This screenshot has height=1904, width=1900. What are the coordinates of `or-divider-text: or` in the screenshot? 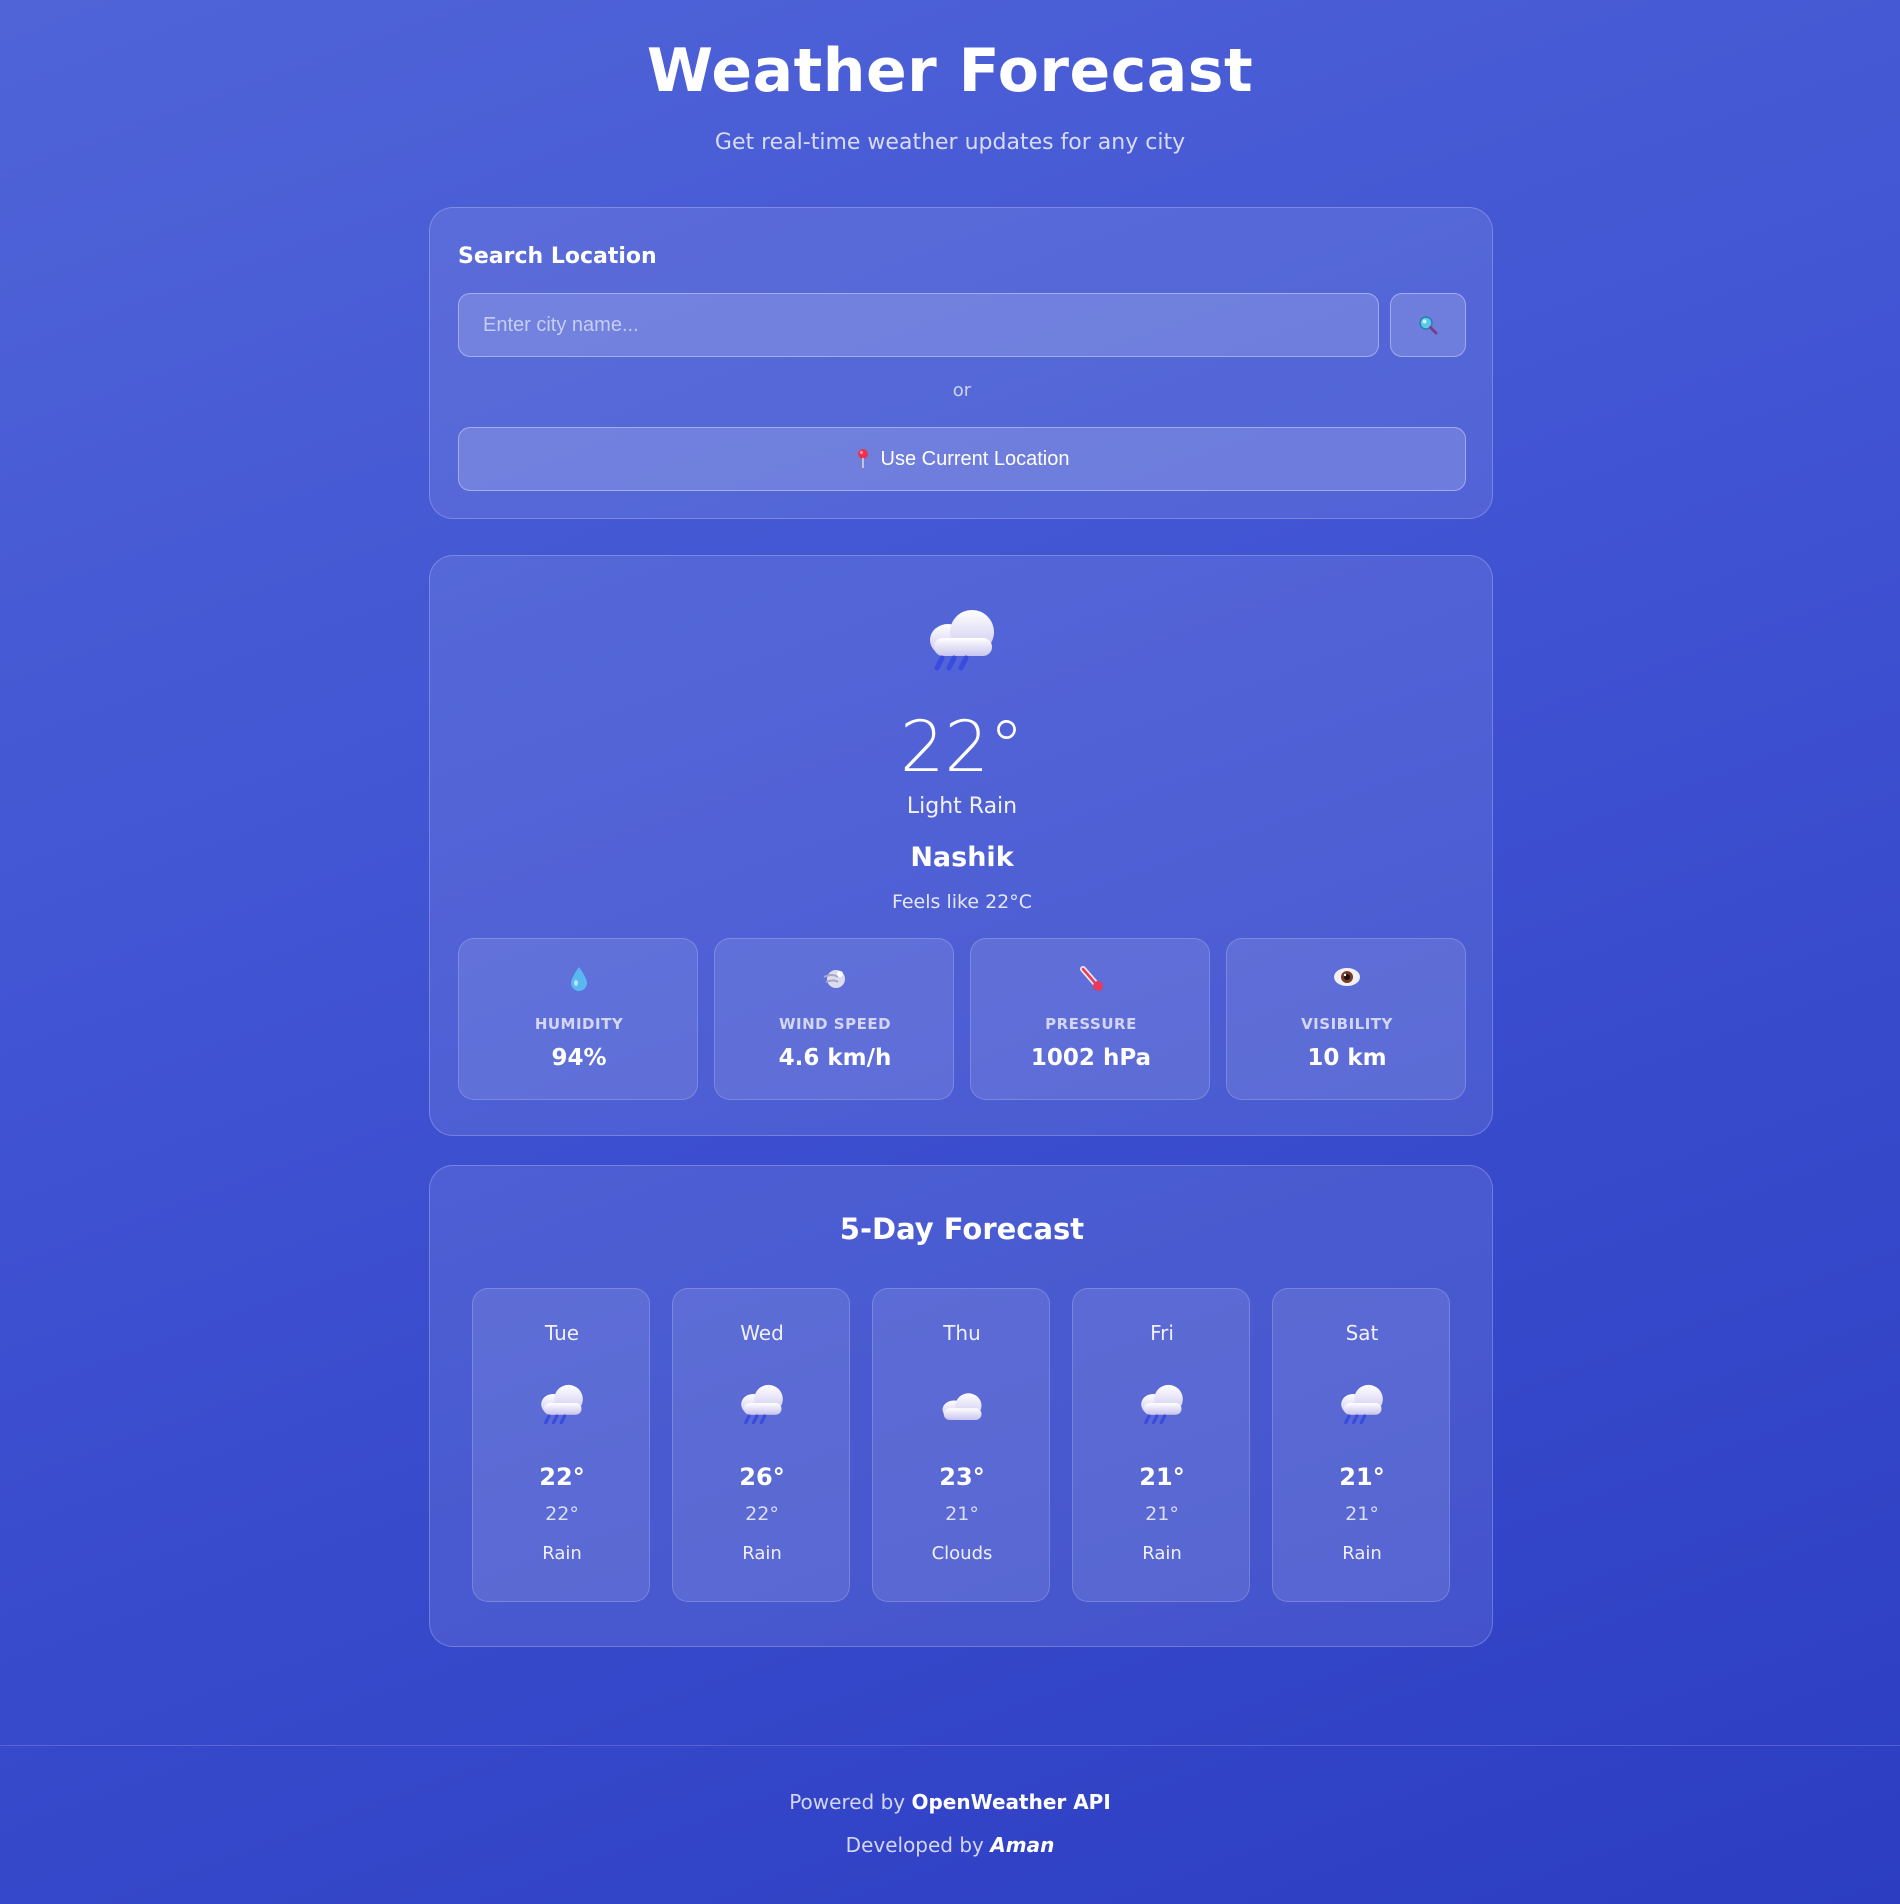 It's located at (962, 390).